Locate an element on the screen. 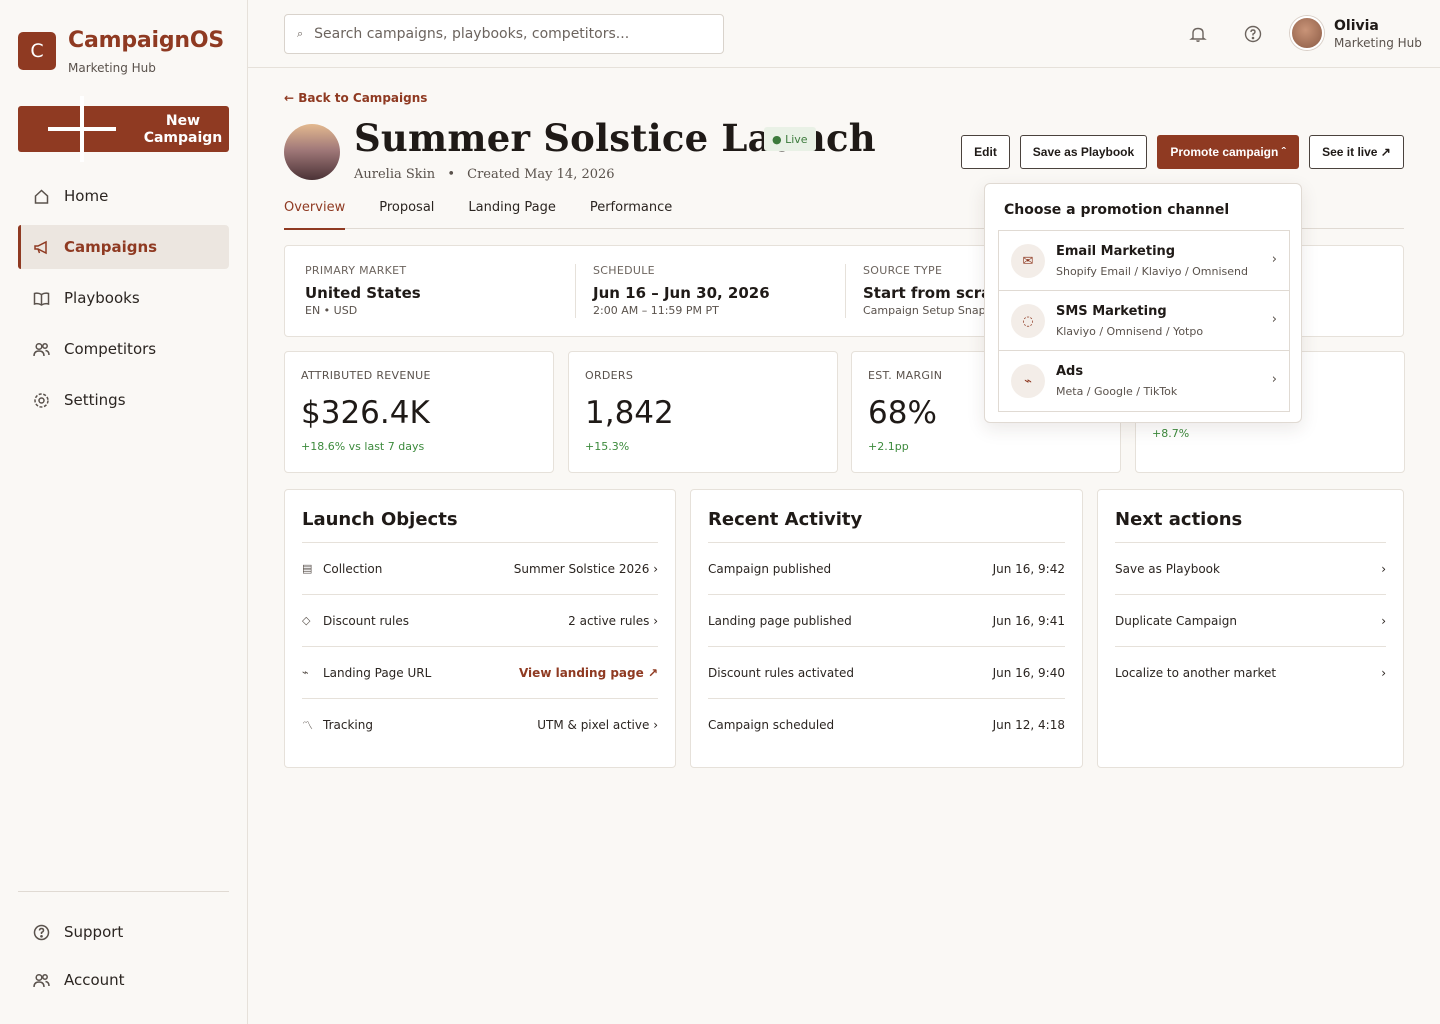 This screenshot has width=1440, height=1024. view-landing-page-link: View landing page ↗ is located at coordinates (588, 673).